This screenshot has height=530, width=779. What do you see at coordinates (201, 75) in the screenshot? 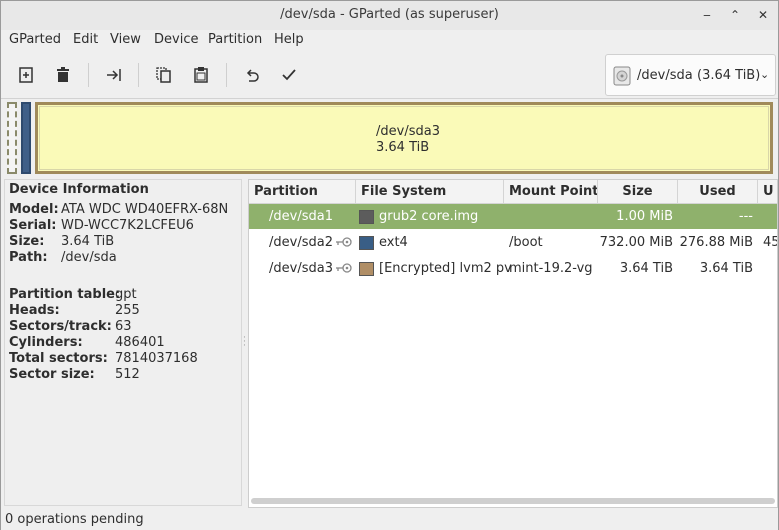
I see `paste-icon` at bounding box center [201, 75].